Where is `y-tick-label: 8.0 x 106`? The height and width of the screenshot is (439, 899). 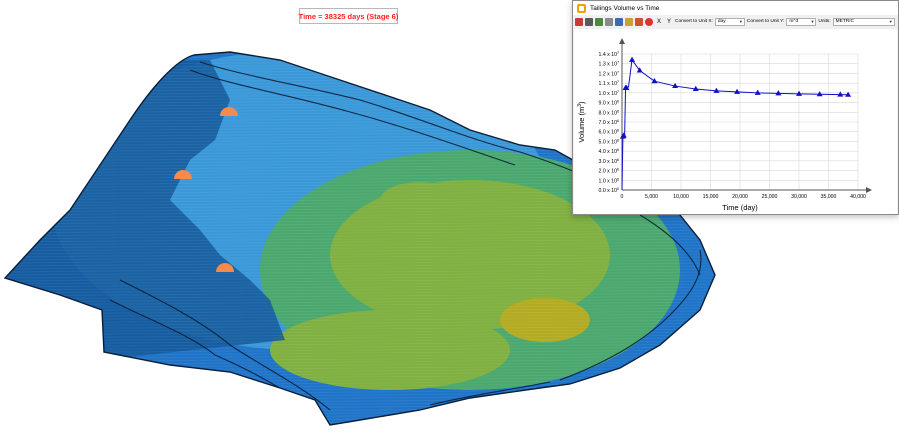
y-tick-label: 8.0 x 106 is located at coordinates (609, 112).